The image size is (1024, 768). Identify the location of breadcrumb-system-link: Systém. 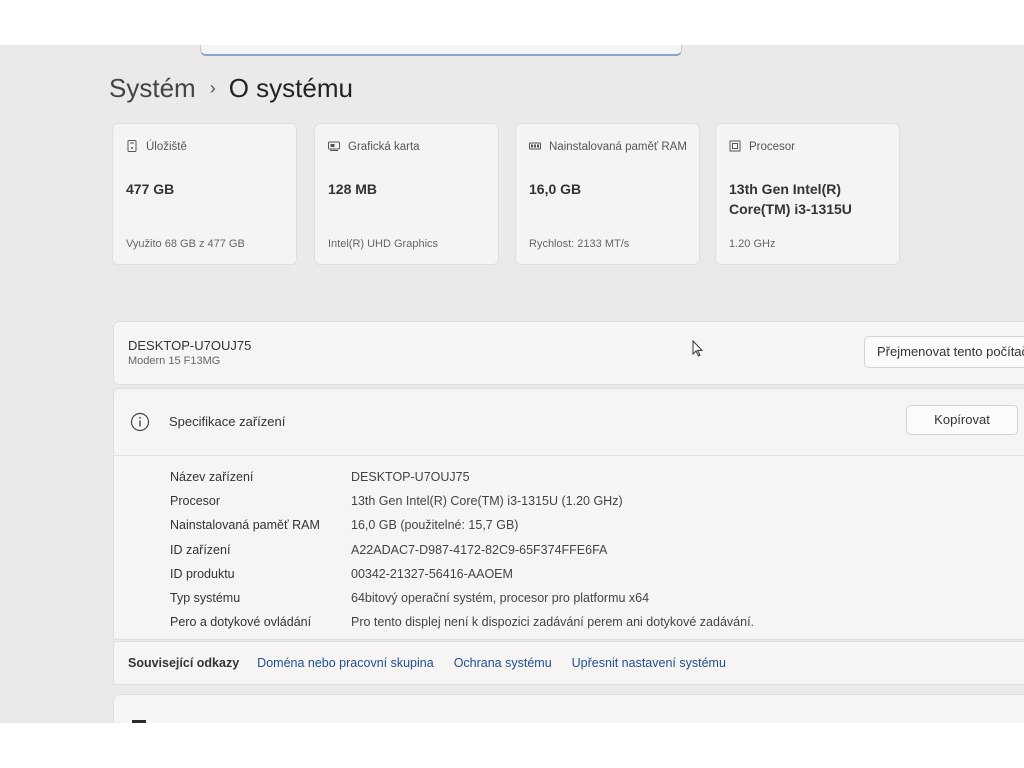
(152, 88).